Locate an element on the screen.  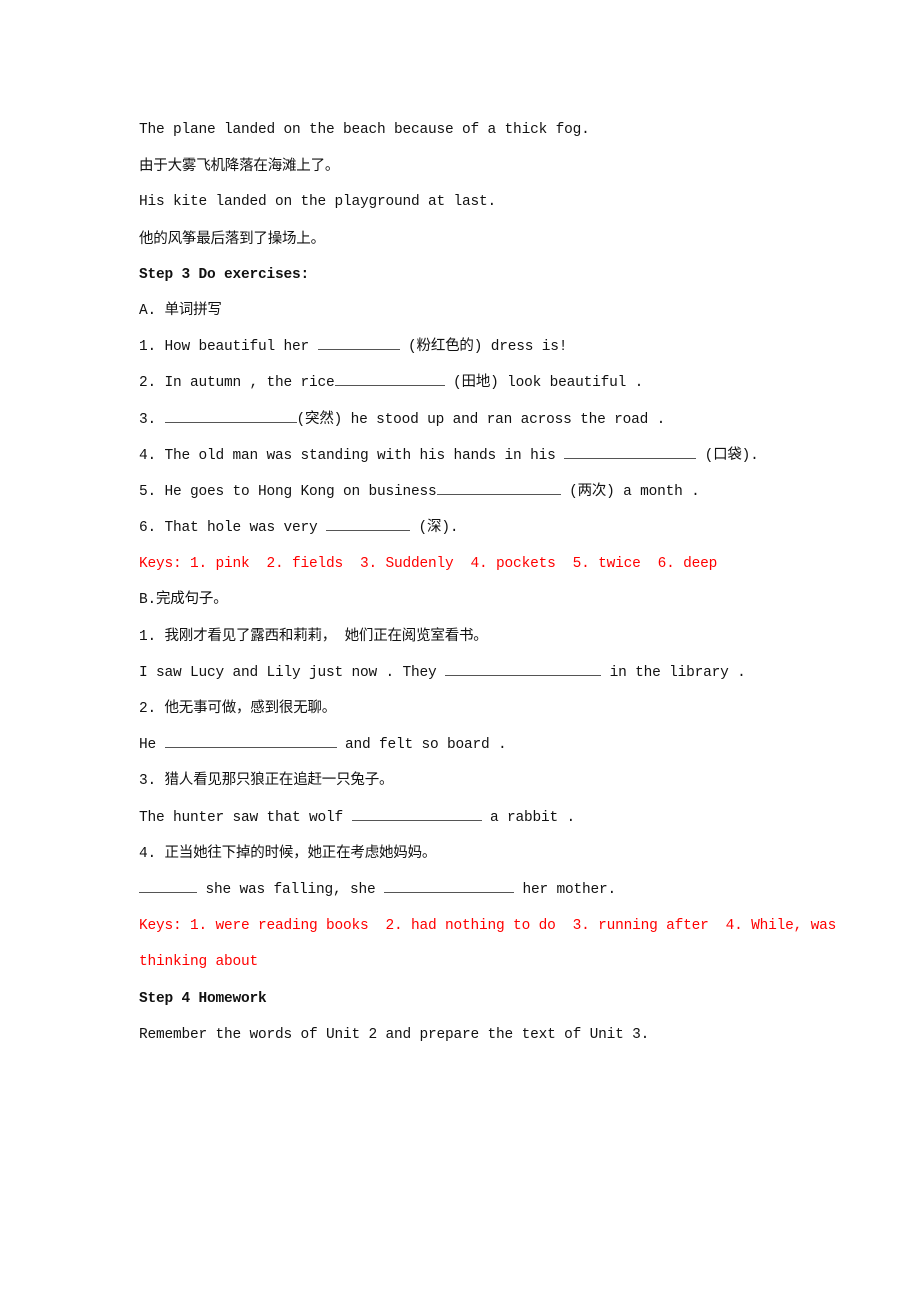
exercise-b-item-4-cn: 4. 正当她往下掉的时候，她正在考虑她妈妈。 is located at coordinates (288, 853).